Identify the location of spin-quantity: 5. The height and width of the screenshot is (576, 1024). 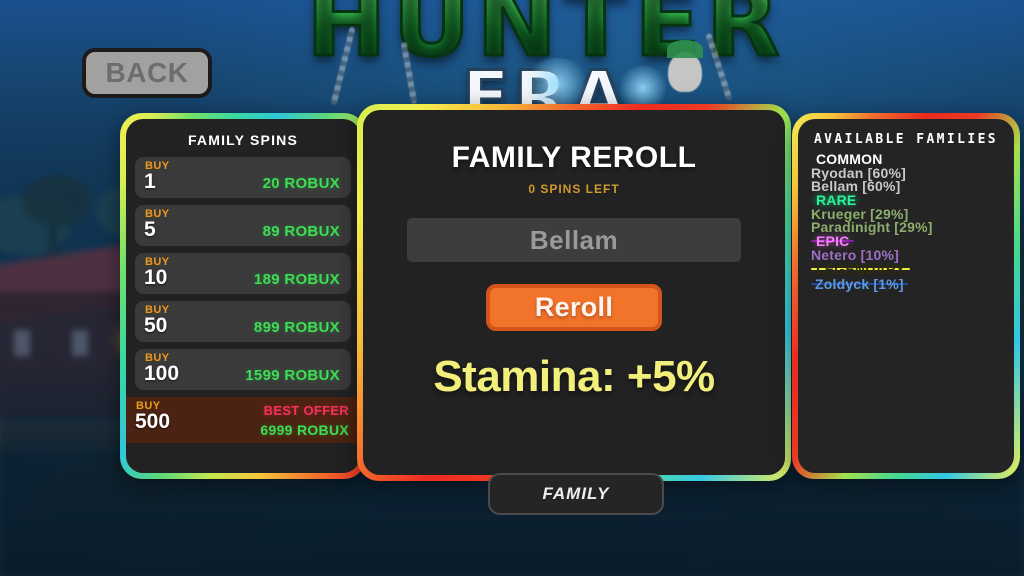
(150, 229).